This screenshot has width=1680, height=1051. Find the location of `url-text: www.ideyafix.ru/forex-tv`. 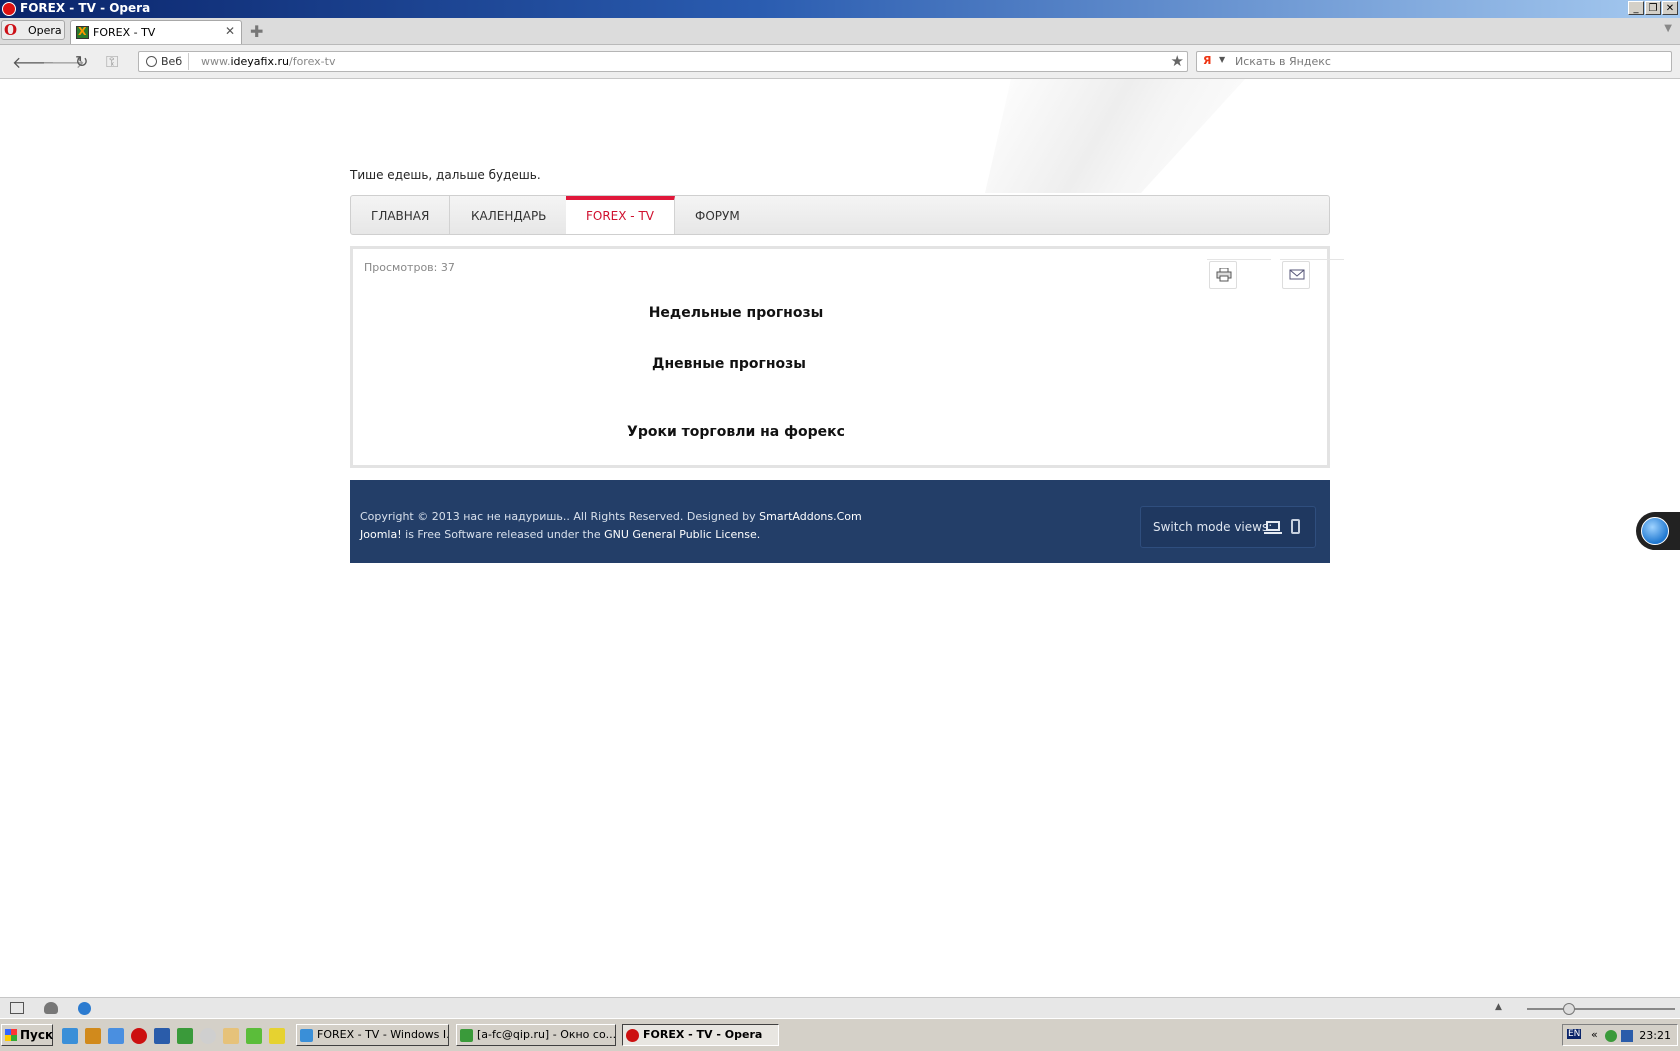

url-text: www.ideyafix.ru/forex-tv is located at coordinates (268, 61).